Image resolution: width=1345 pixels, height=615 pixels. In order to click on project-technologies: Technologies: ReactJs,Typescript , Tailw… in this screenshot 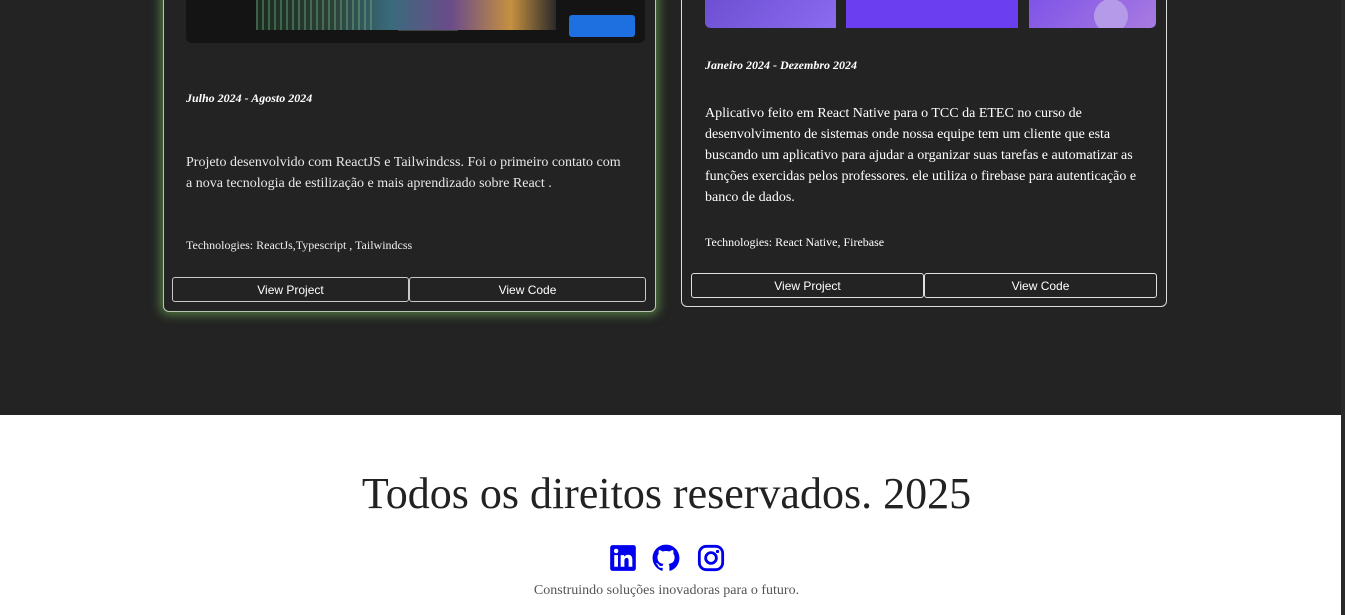, I will do `click(299, 245)`.